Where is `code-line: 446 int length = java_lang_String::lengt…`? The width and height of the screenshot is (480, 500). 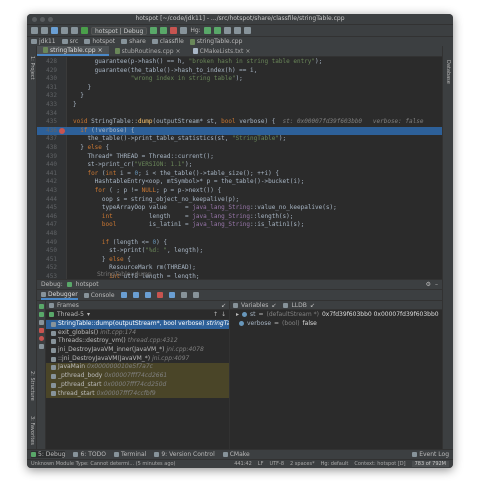 code-line: 446 int length = java_lang_String::lengt… is located at coordinates (239, 217).